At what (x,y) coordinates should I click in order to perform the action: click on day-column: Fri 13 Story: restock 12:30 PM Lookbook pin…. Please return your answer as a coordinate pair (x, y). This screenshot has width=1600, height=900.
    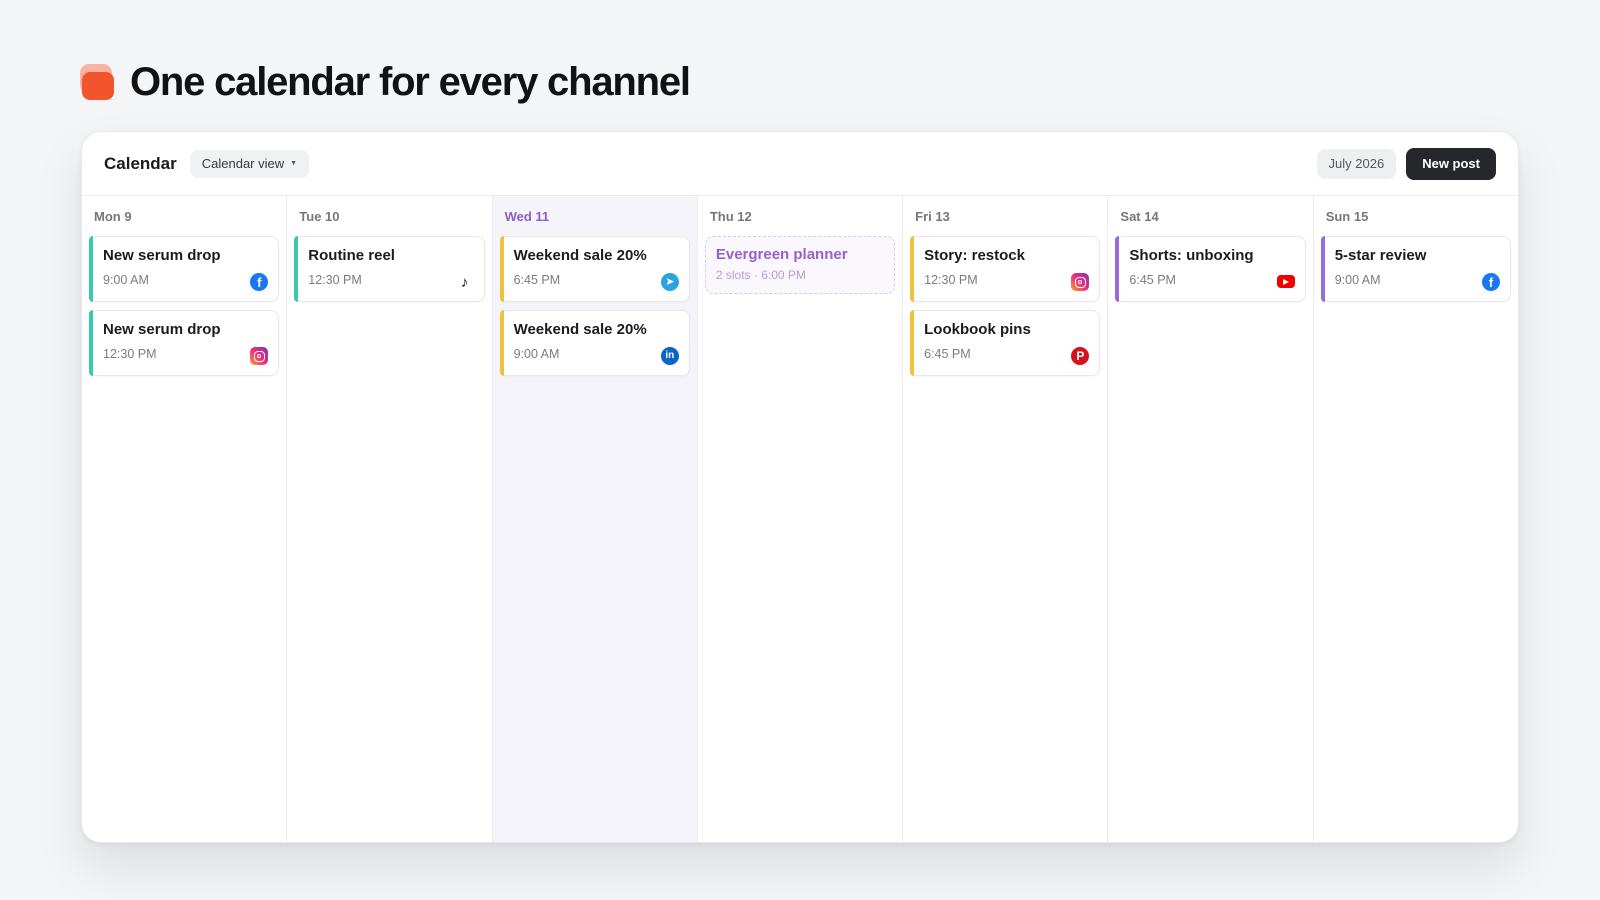
    Looking at the image, I should click on (1006, 519).